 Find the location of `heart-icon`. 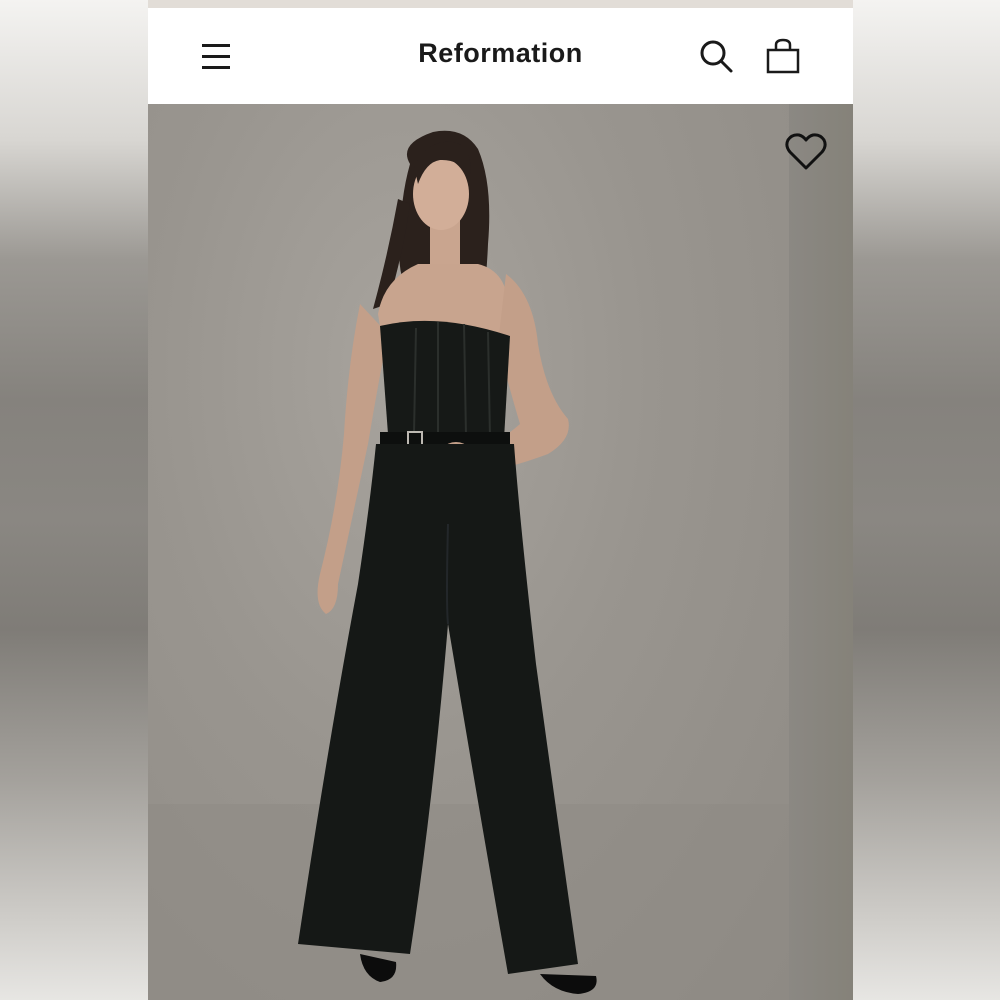

heart-icon is located at coordinates (806, 151).